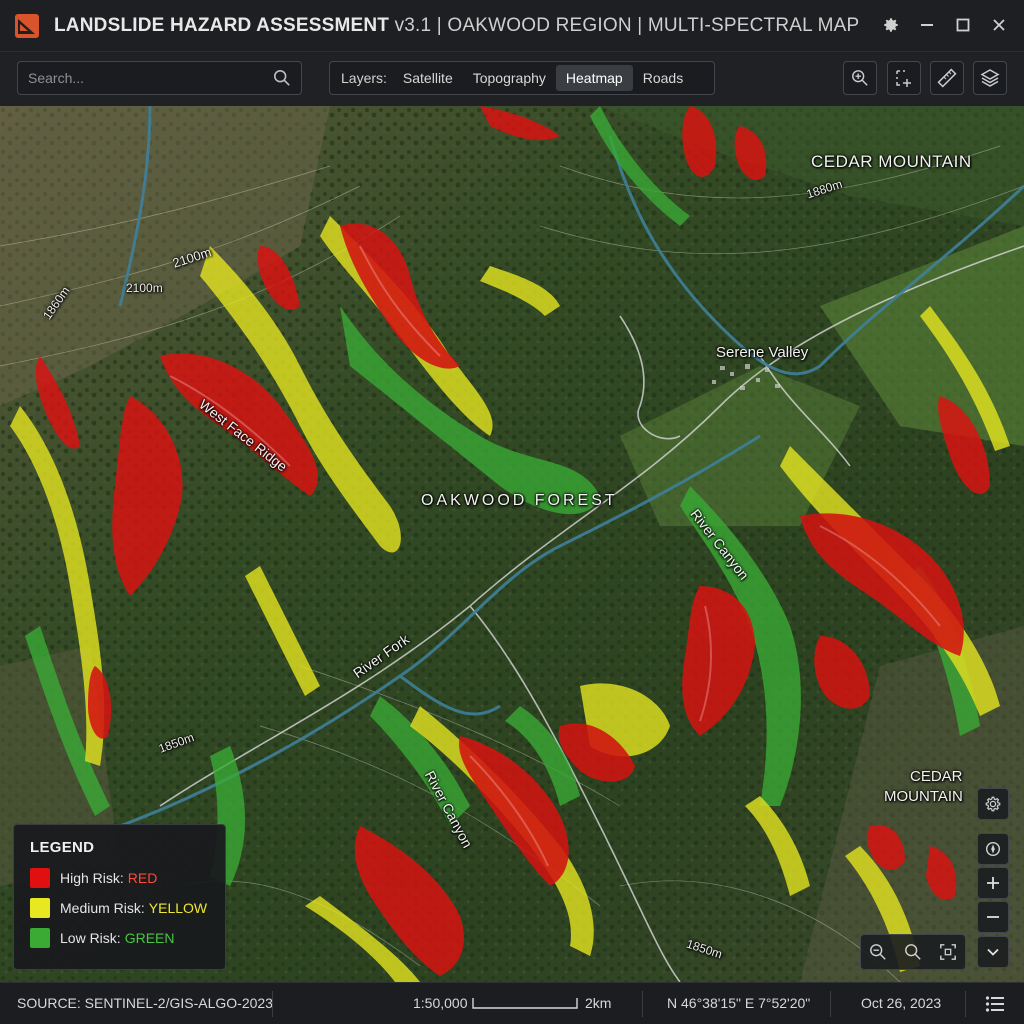  I want to click on title-main: LANDSLIDE HAZARD ASSESSMENT, so click(222, 25).